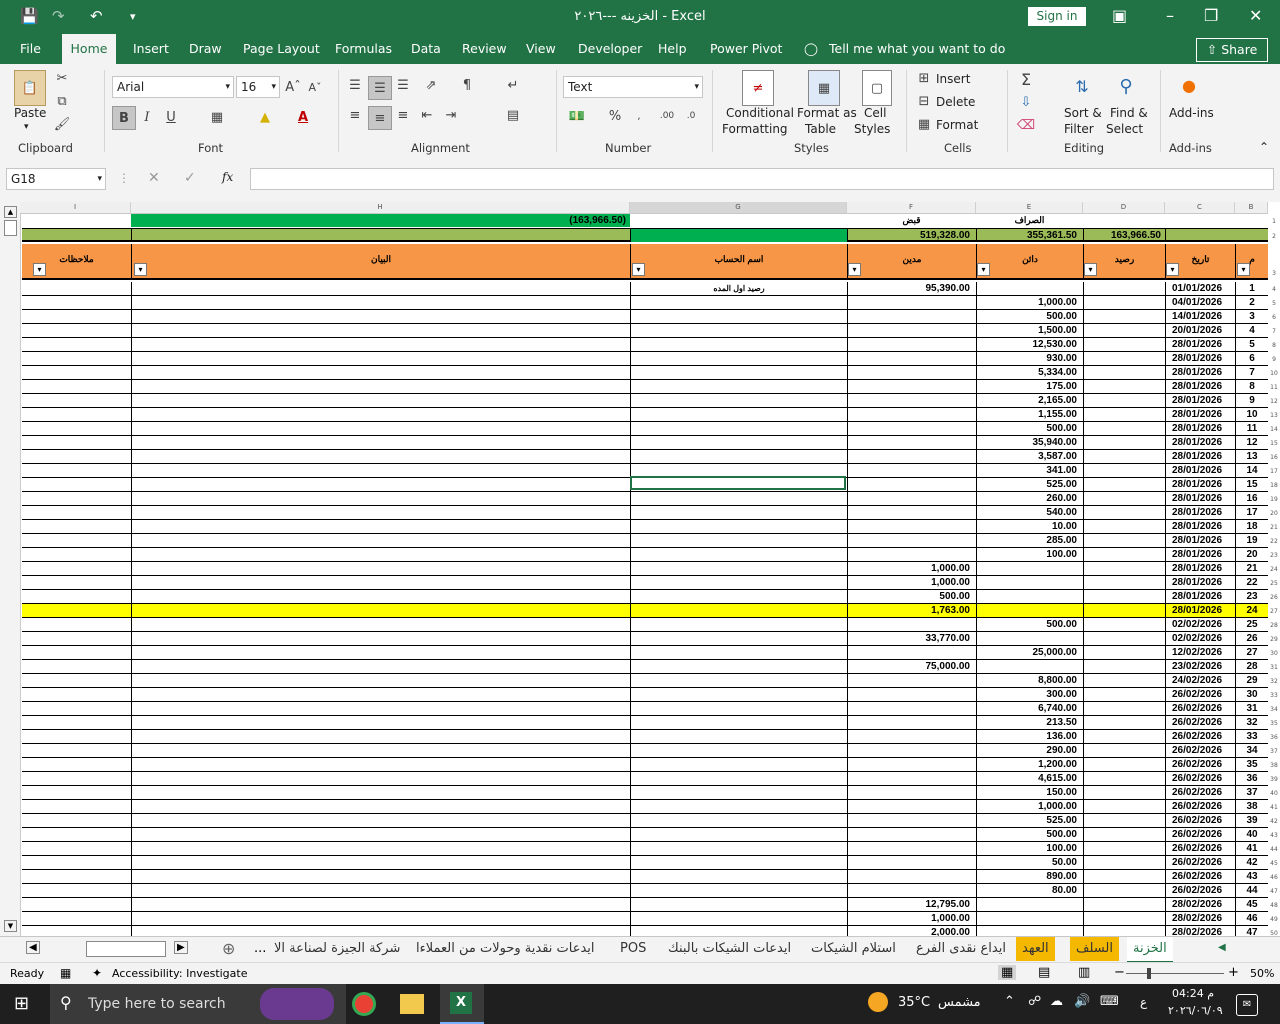  I want to click on align-center-icon: ≡, so click(380, 118).